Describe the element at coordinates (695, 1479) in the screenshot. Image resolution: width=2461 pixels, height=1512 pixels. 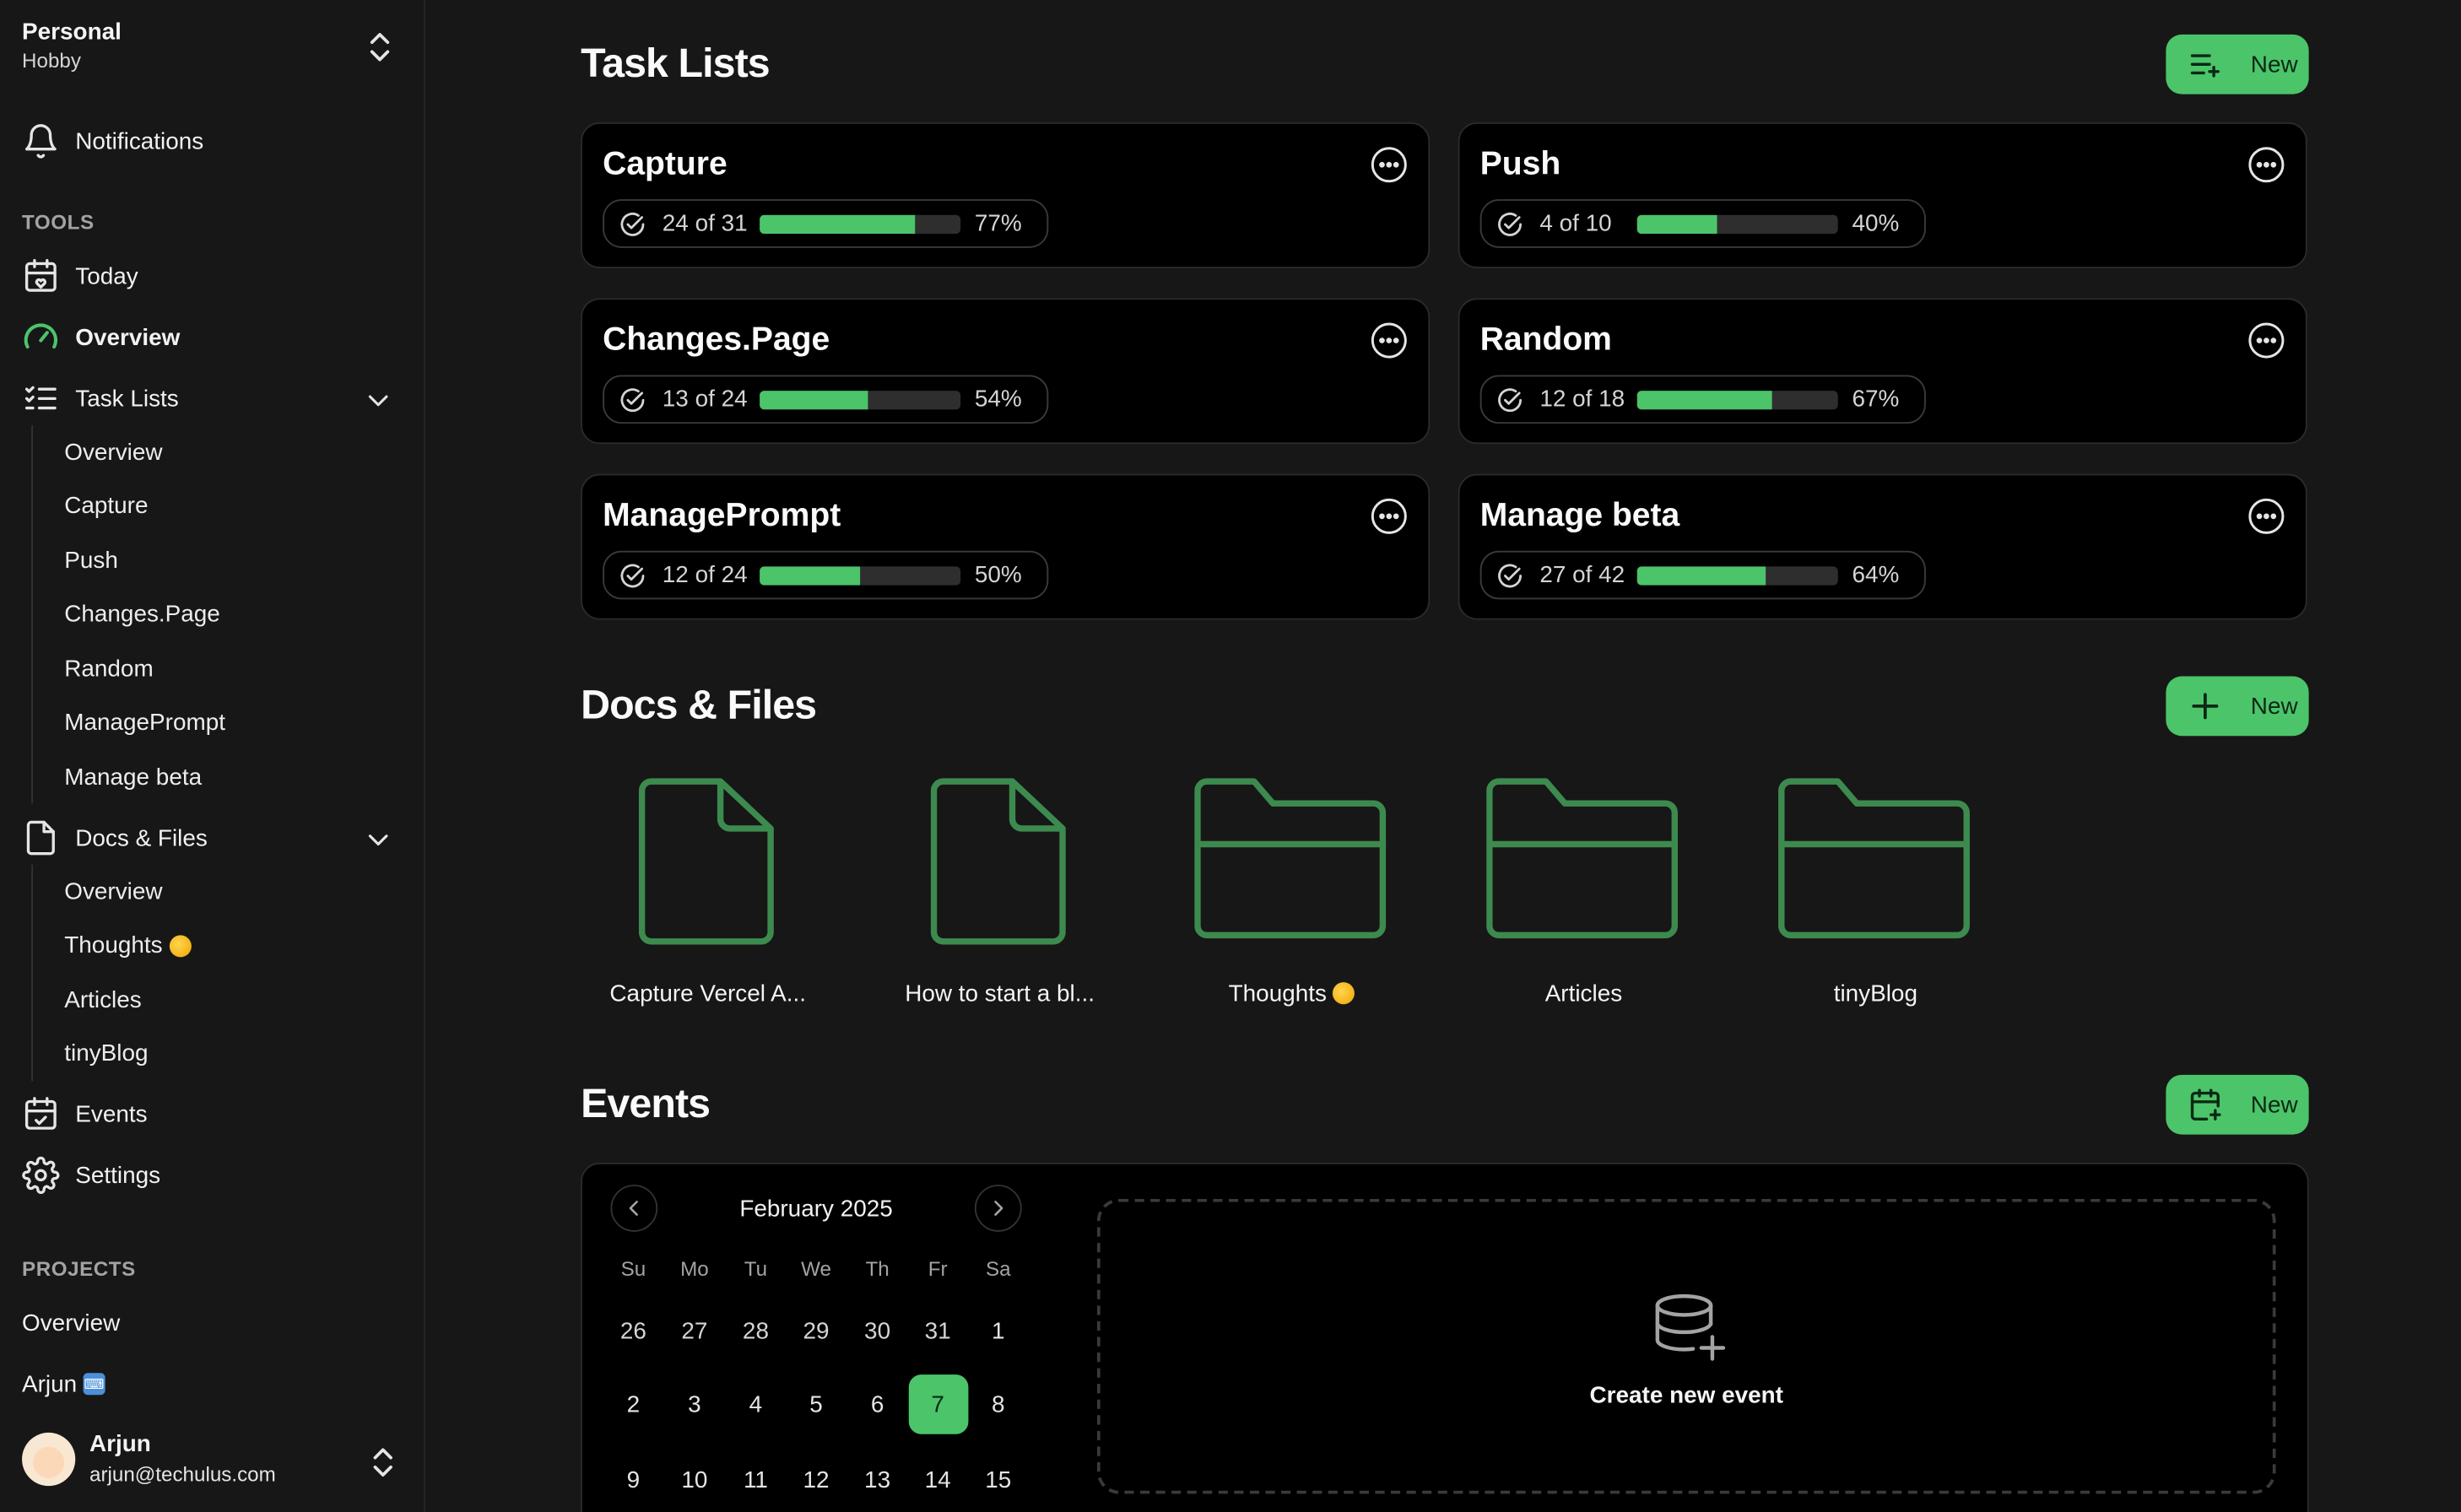
I see `calendar-day: 10` at that location.